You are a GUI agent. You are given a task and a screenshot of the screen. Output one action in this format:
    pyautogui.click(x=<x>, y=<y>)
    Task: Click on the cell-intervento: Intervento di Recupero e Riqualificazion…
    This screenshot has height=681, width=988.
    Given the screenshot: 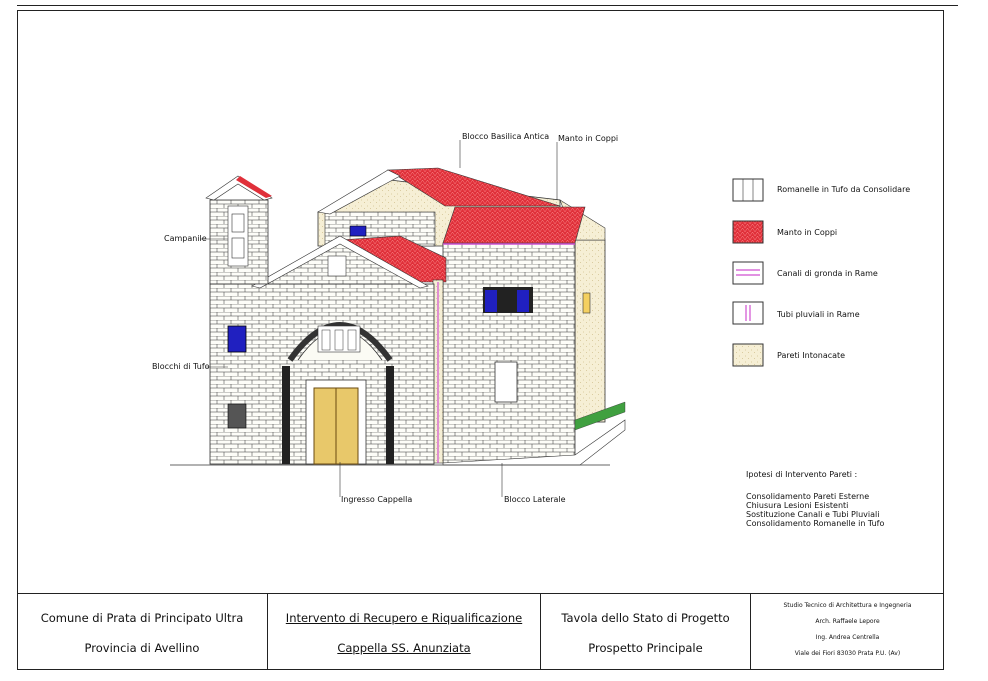 What is the action you would take?
    pyautogui.click(x=404, y=632)
    